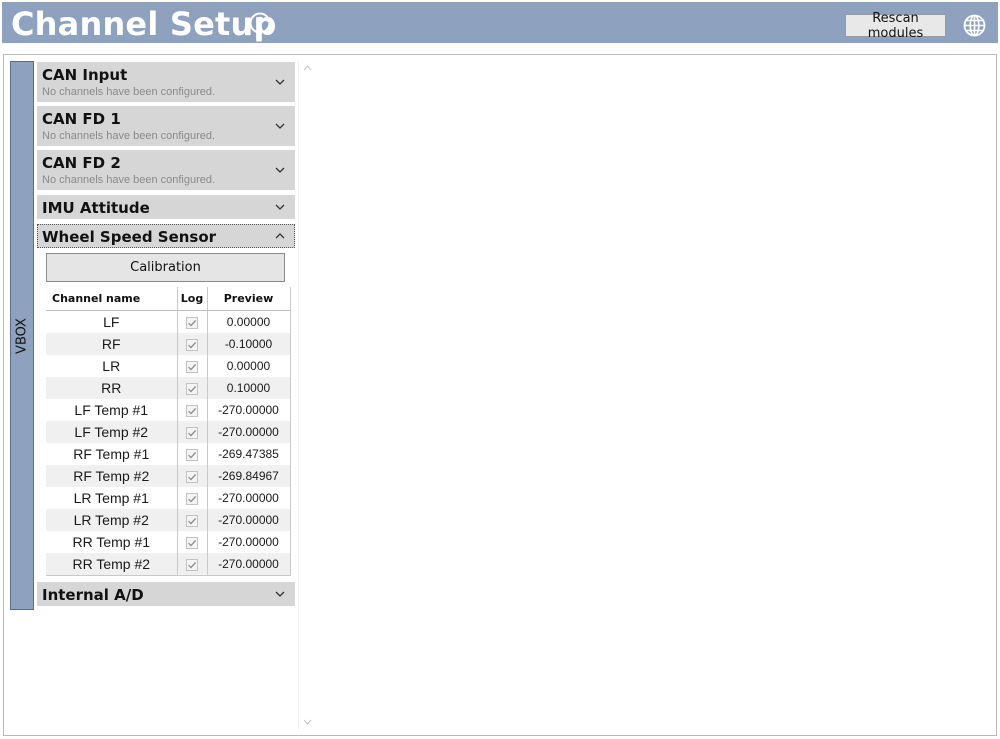 The width and height of the screenshot is (1000, 739). What do you see at coordinates (144, 24) in the screenshot?
I see `page-title: Channel Setup` at bounding box center [144, 24].